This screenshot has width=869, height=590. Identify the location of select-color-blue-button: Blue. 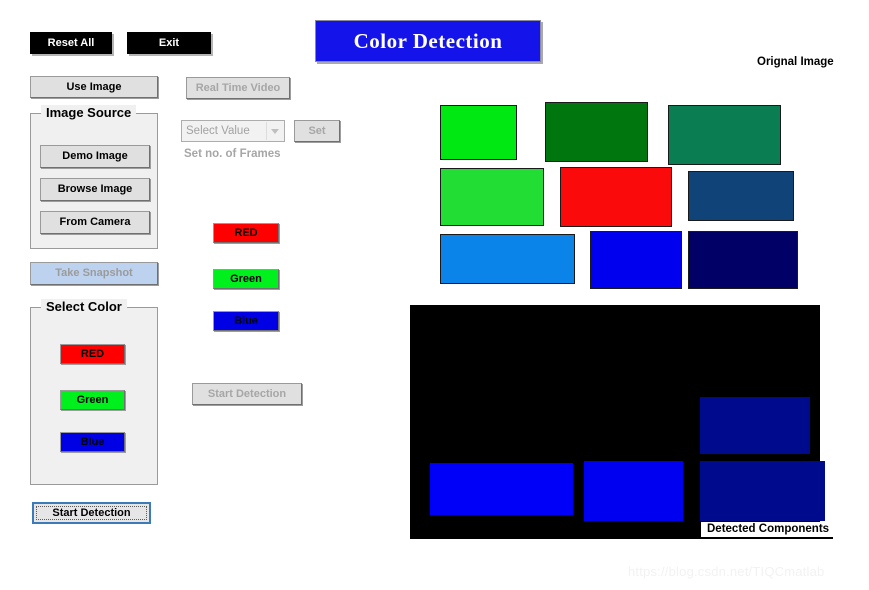
(92, 442).